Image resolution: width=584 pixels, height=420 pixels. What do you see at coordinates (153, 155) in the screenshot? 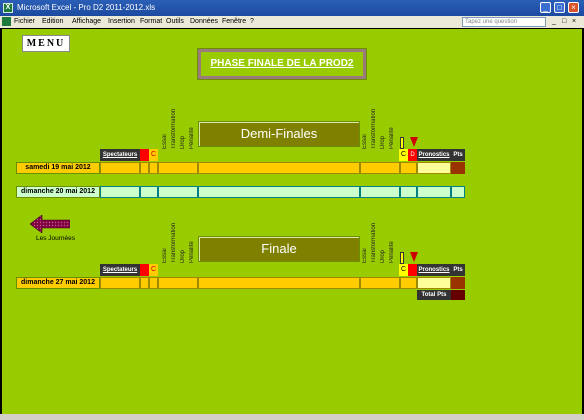
I see `c-marker-cell: C` at bounding box center [153, 155].